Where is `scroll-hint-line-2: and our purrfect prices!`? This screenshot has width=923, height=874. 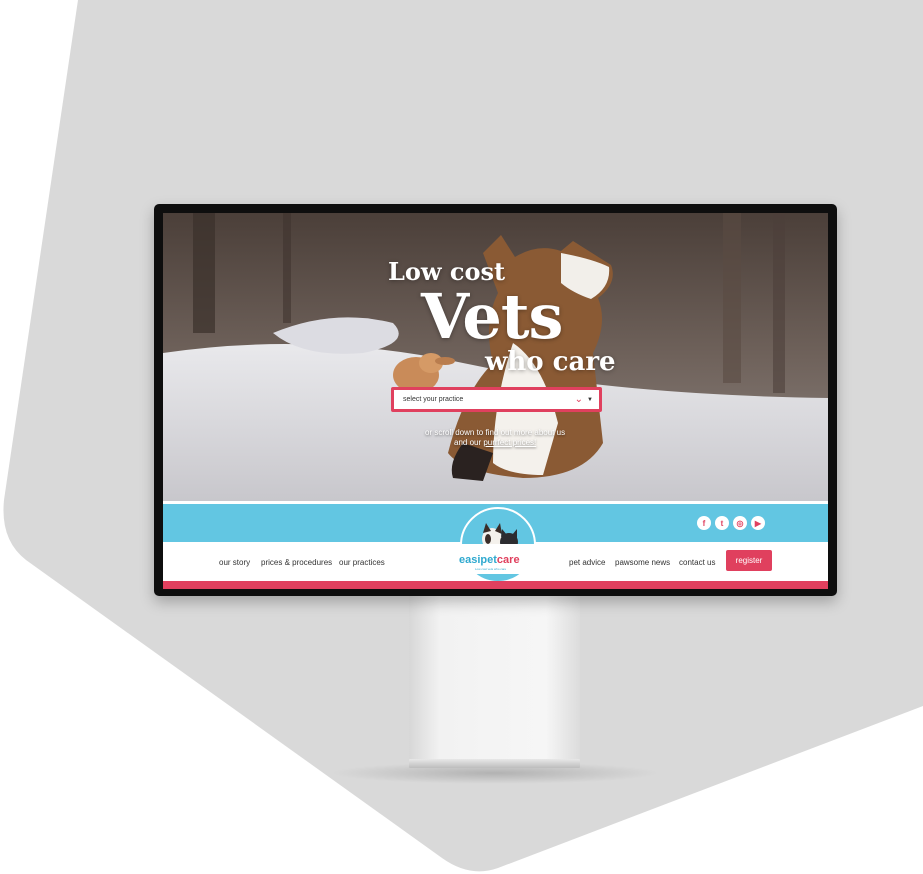 scroll-hint-line-2: and our purrfect prices! is located at coordinates (495, 442).